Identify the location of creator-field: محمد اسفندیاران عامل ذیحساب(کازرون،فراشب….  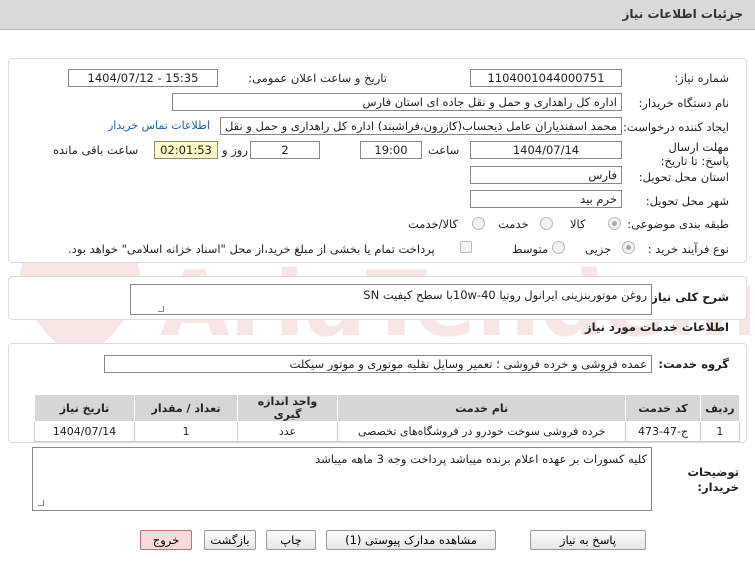
(421, 126).